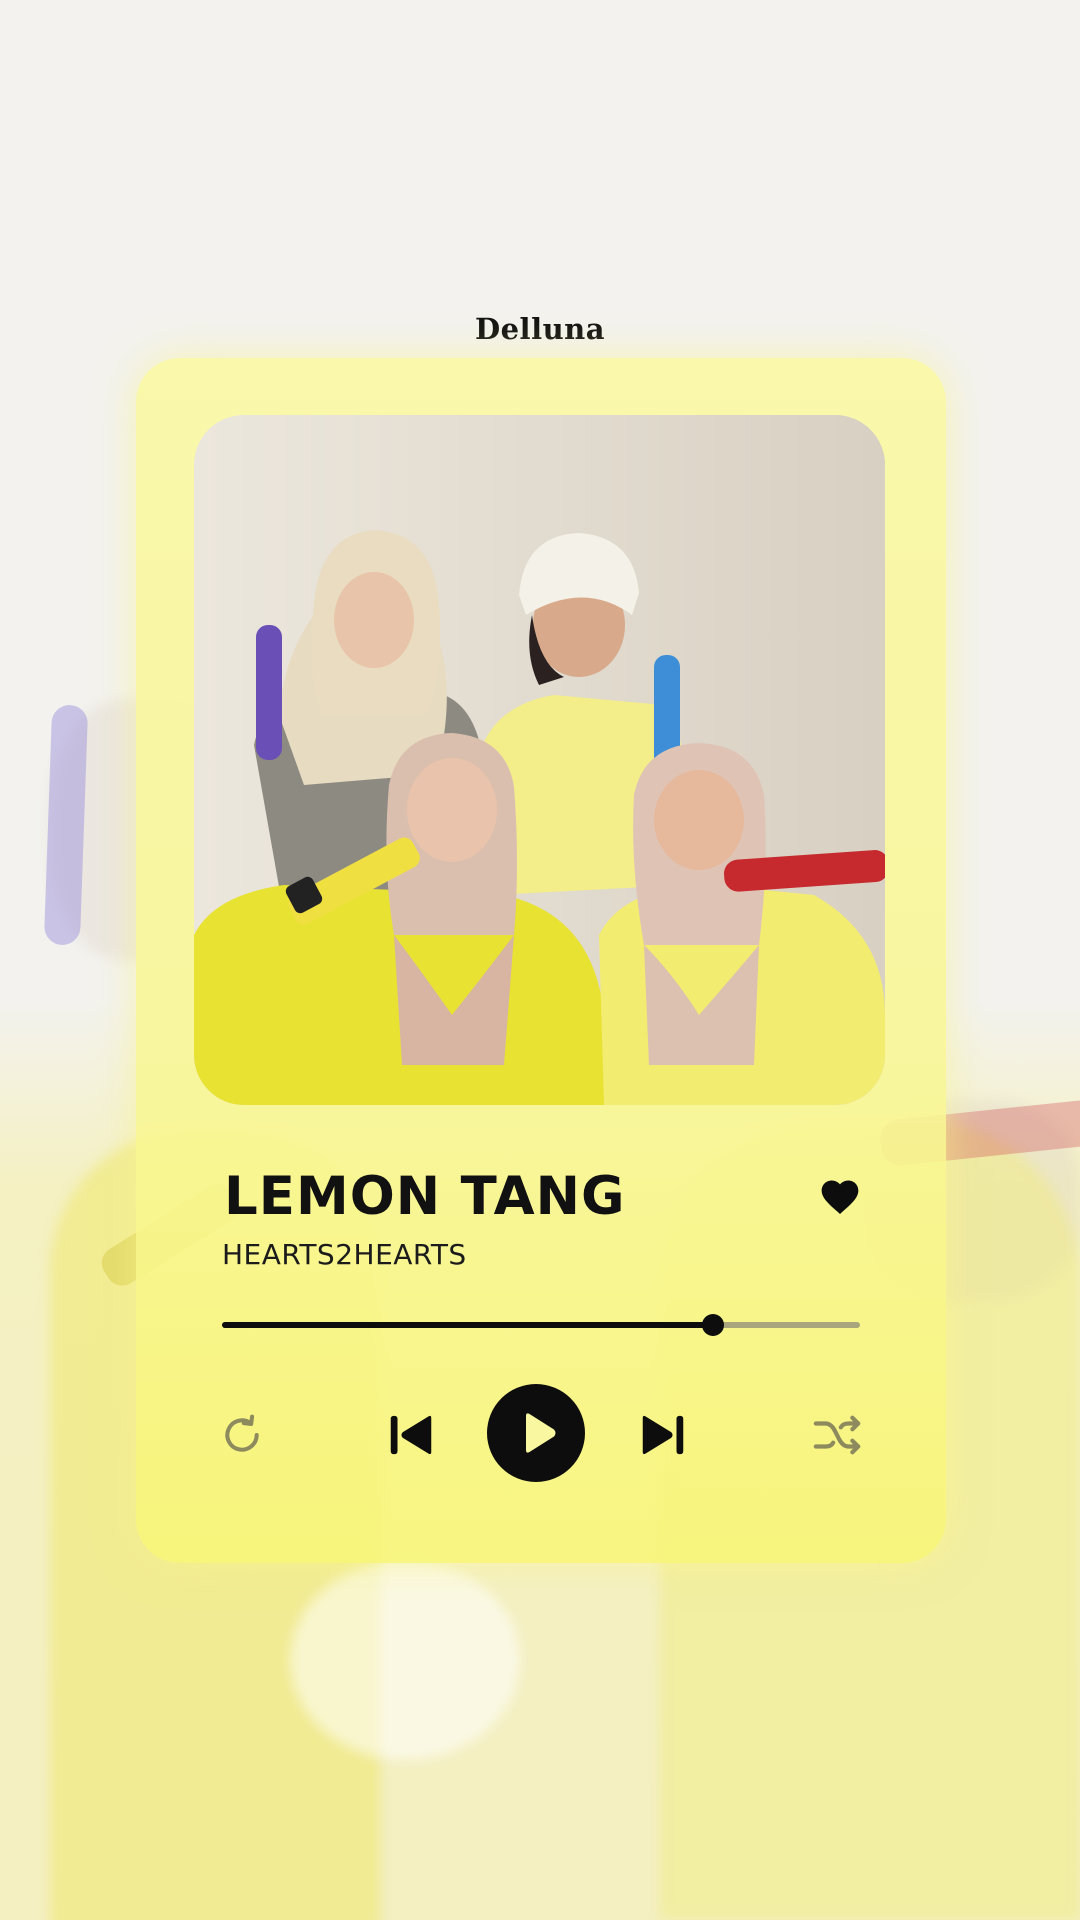 Image resolution: width=1080 pixels, height=1920 pixels. Describe the element at coordinates (840, 1197) in the screenshot. I see `heart-icon` at that location.